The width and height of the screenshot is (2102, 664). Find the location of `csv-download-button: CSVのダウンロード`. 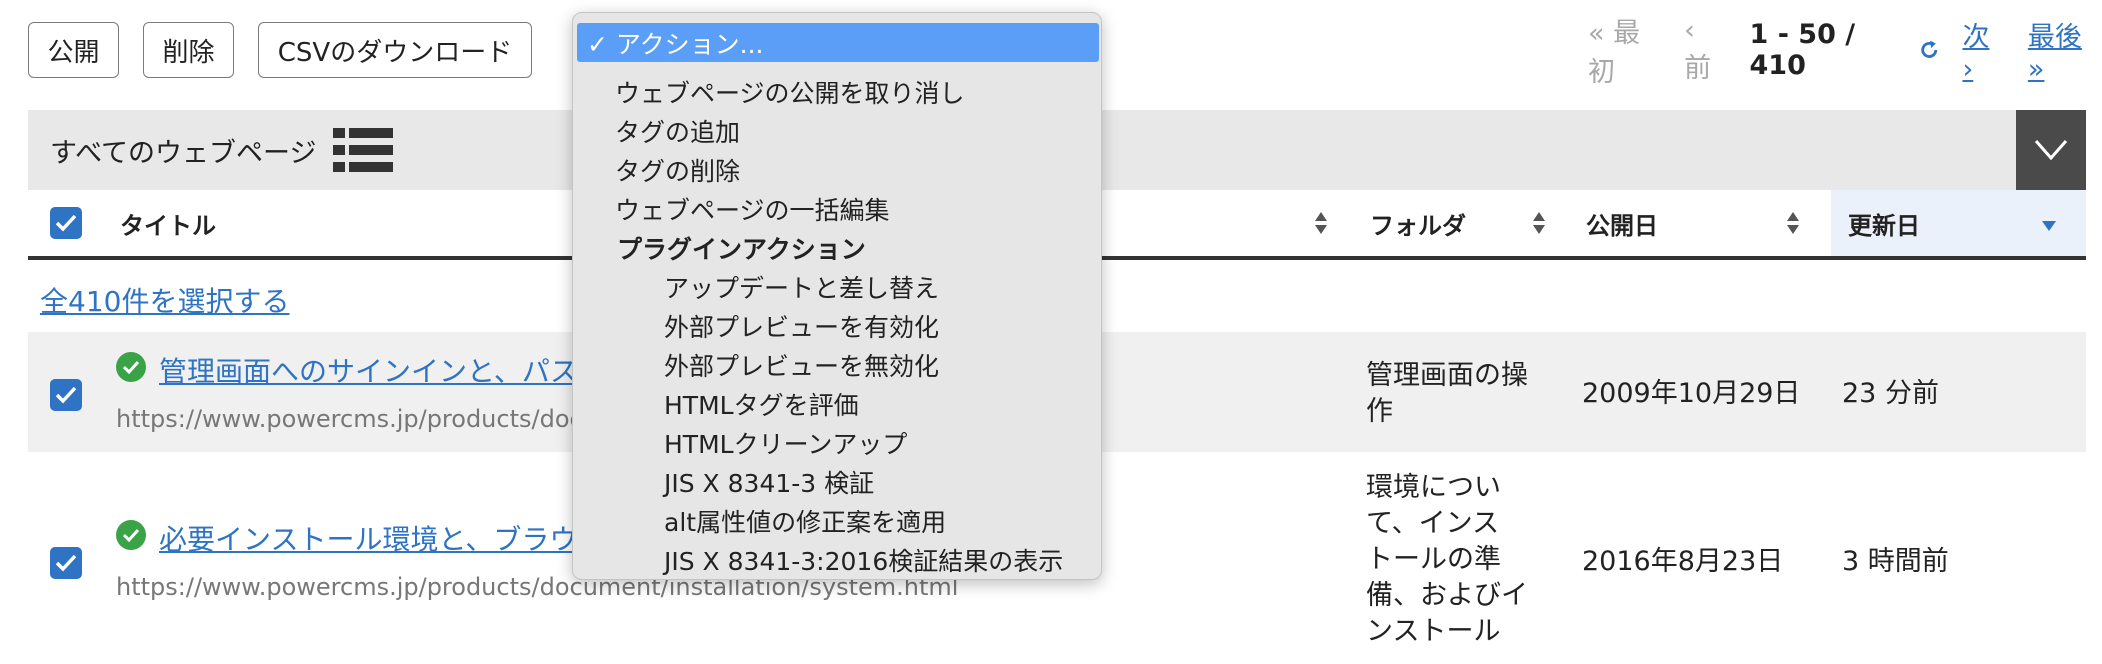

csv-download-button: CSVのダウンロード is located at coordinates (395, 50).